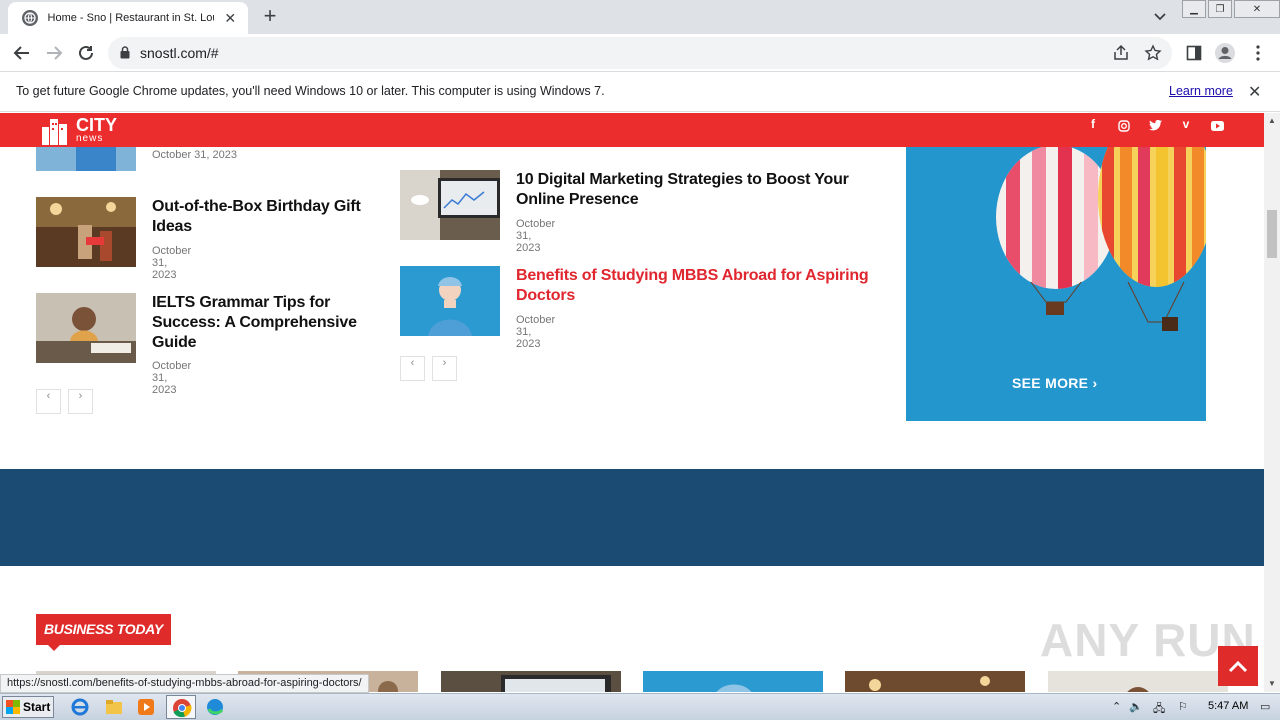 Image resolution: width=1280 pixels, height=720 pixels. I want to click on volume-icon: 🔈, so click(1136, 706).